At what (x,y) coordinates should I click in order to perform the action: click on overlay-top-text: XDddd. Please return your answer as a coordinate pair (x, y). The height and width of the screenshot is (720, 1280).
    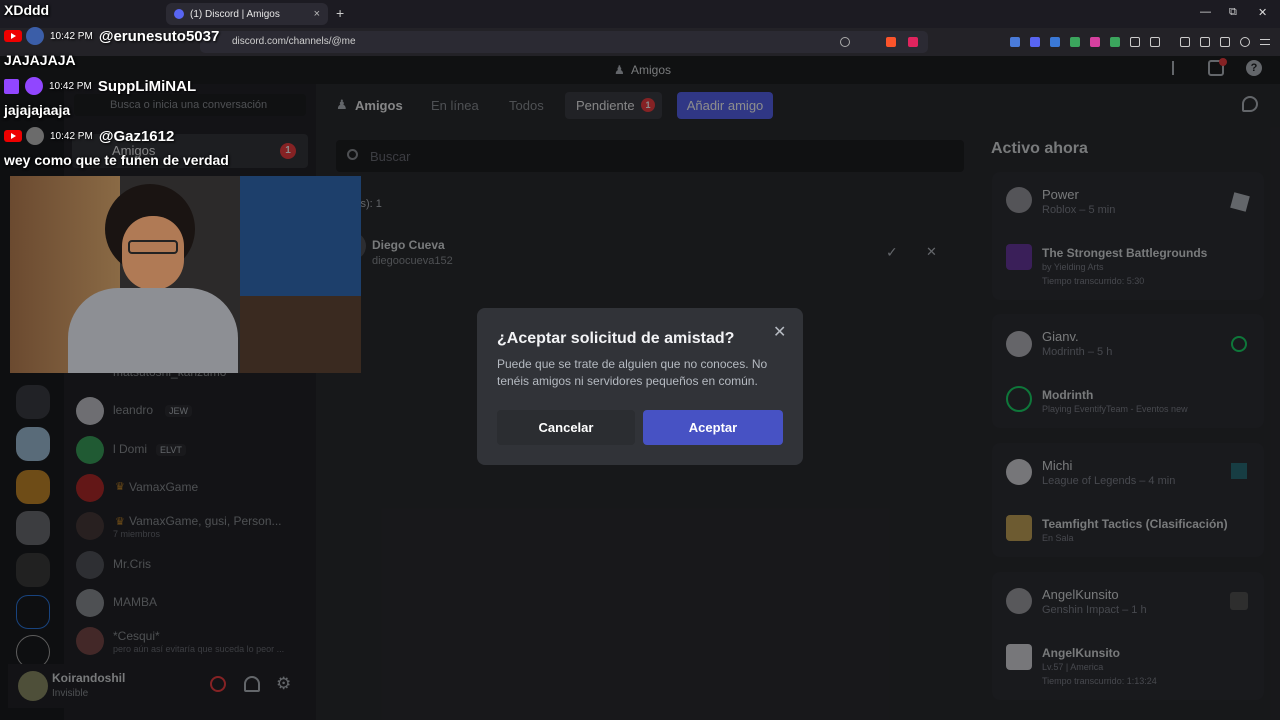
    Looking at the image, I should click on (27, 10).